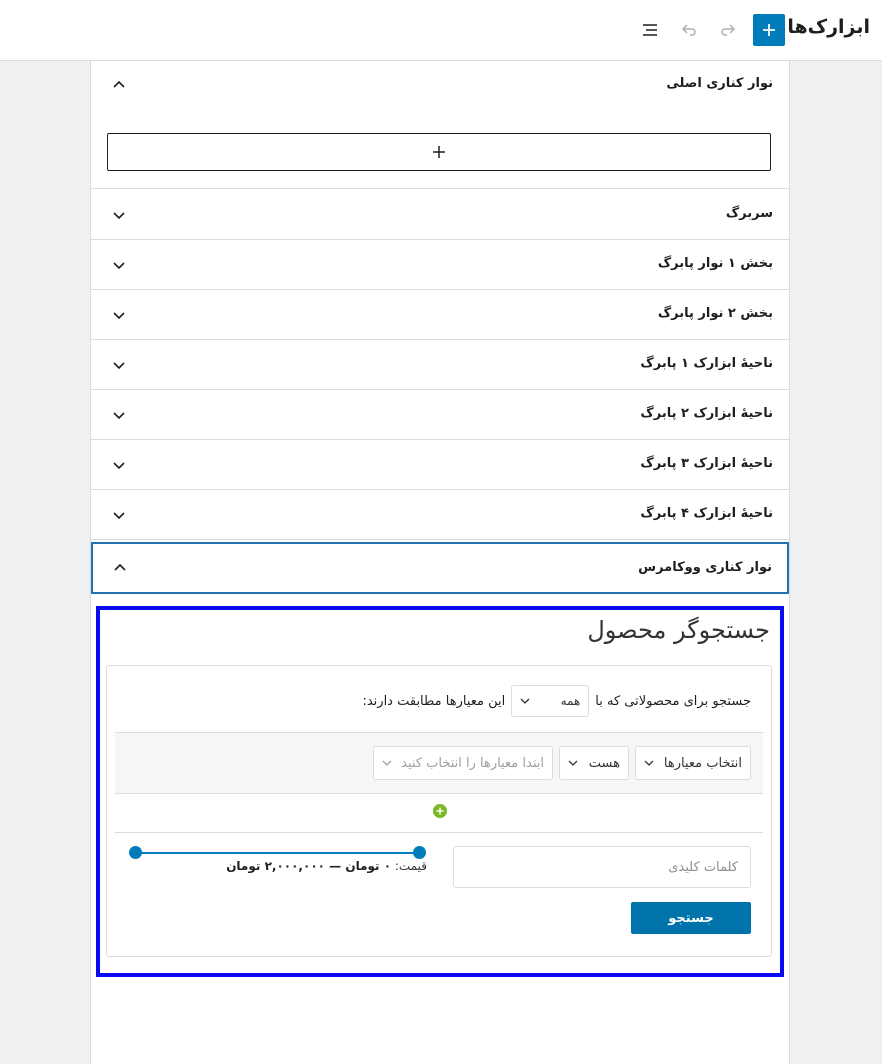  What do you see at coordinates (440, 315) in the screenshot?
I see `section-footer-2: بخش ۲ نوار پابرگ` at bounding box center [440, 315].